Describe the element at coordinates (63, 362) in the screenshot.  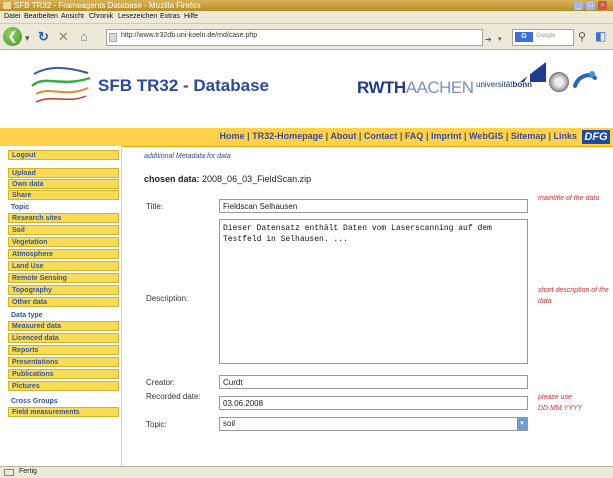
I see `sidebar-item-presentations: Presentations` at that location.